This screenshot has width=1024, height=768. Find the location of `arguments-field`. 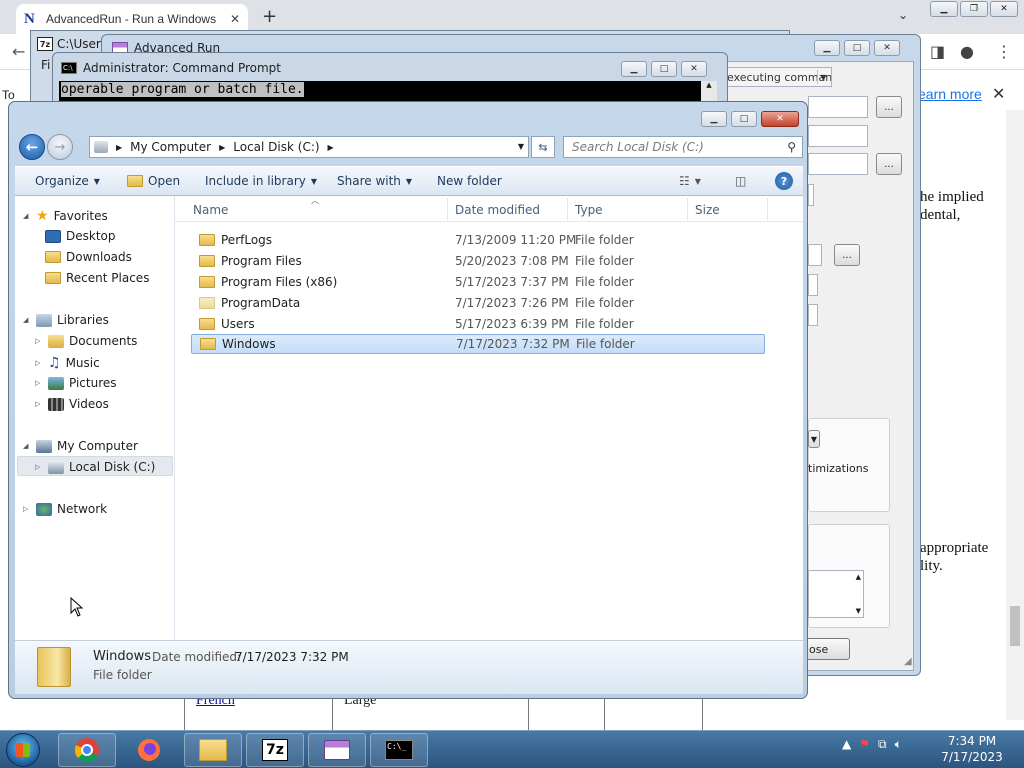

arguments-field is located at coordinates (838, 136).